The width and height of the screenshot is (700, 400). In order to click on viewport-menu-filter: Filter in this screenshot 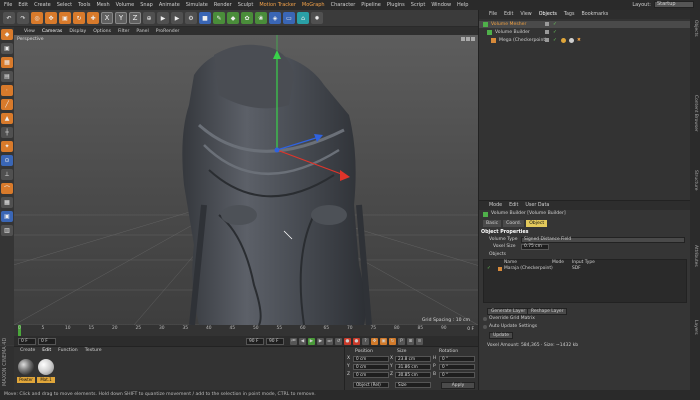, I will do `click(123, 31)`.